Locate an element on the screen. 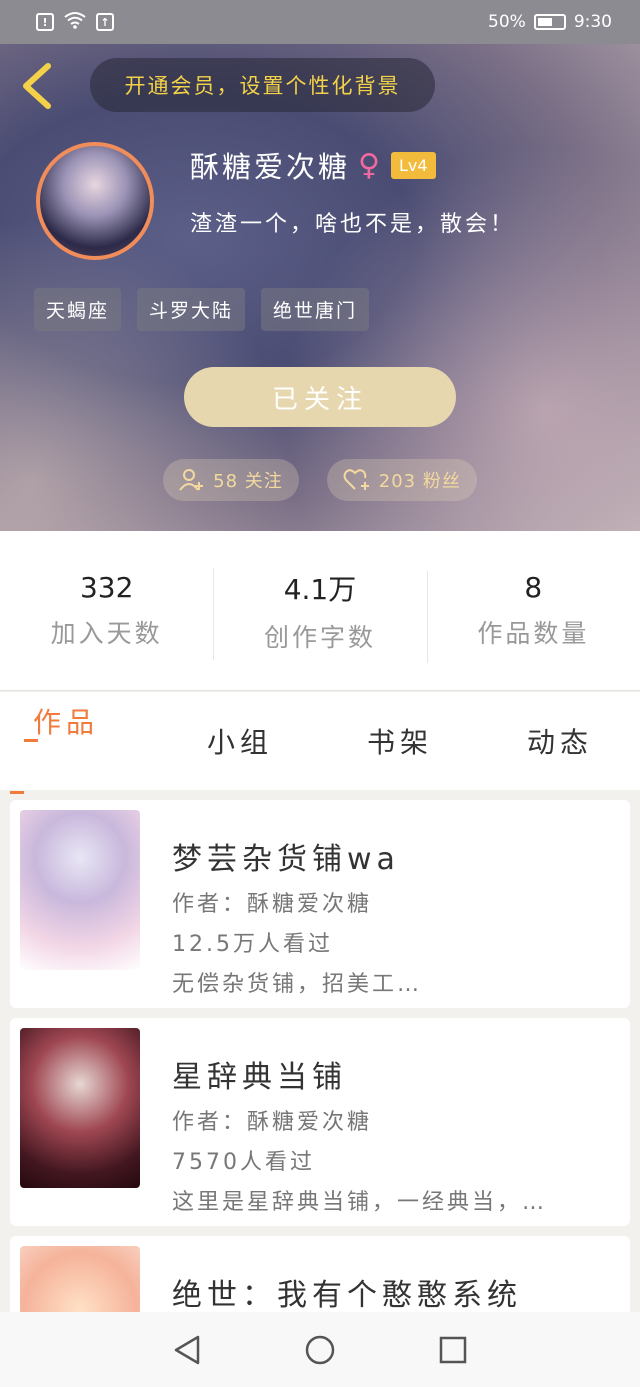 Image resolution: width=640 pixels, height=1387 pixels. nav-back-button is located at coordinates (187, 1350).